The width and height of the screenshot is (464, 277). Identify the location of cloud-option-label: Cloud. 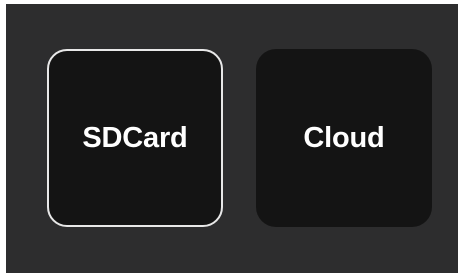
(344, 137).